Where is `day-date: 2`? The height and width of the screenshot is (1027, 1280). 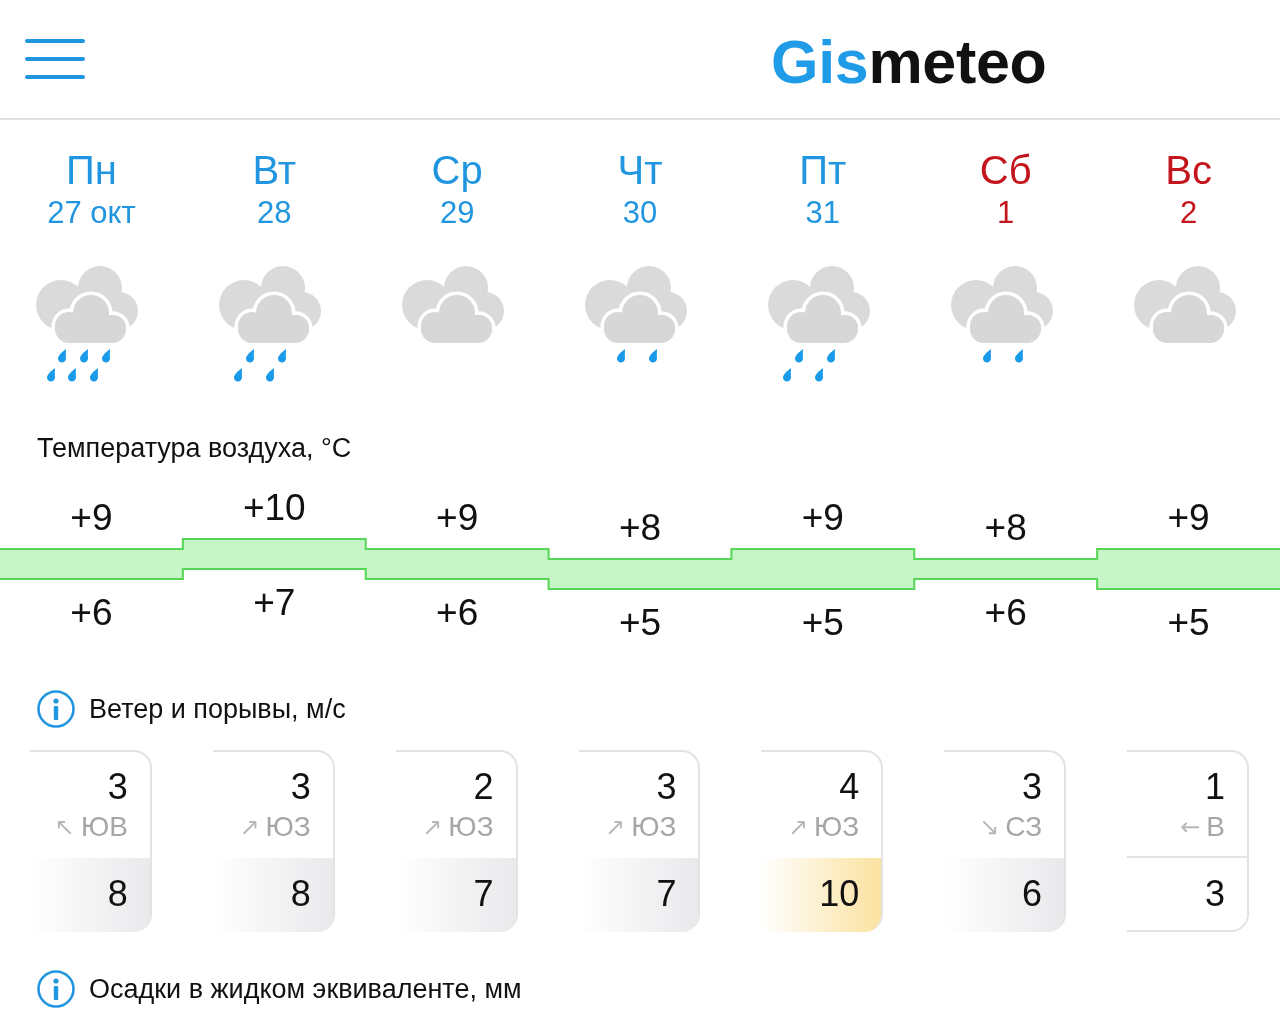
day-date: 2 is located at coordinates (1188, 213).